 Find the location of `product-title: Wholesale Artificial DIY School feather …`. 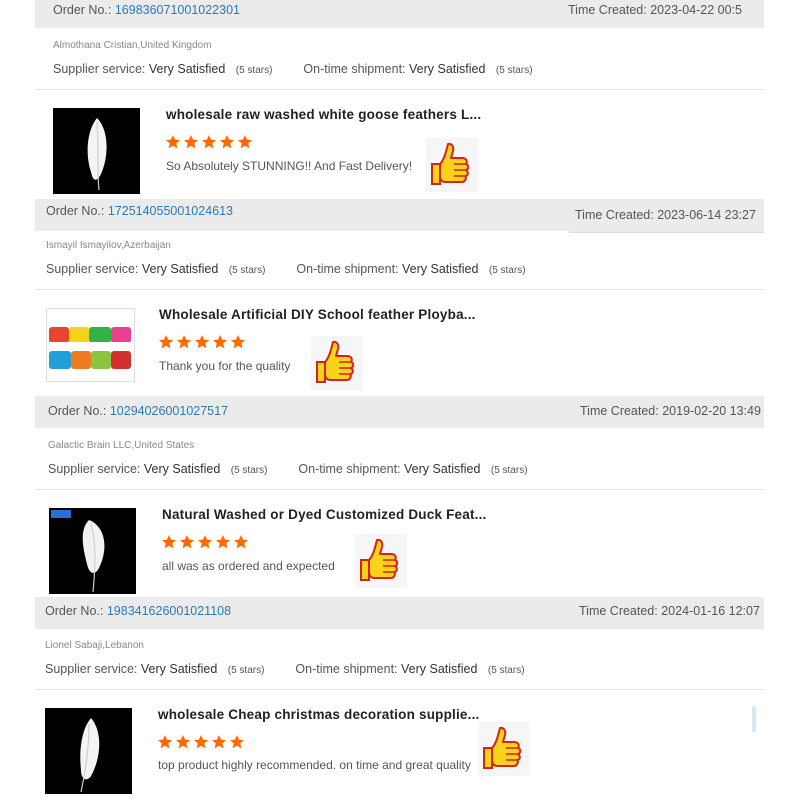

product-title: Wholesale Artificial DIY School feather … is located at coordinates (317, 314).